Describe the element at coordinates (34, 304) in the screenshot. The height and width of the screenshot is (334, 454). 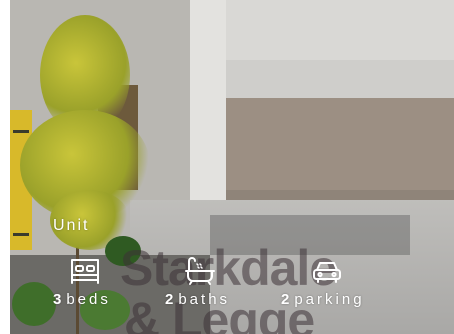
I see `shrub` at that location.